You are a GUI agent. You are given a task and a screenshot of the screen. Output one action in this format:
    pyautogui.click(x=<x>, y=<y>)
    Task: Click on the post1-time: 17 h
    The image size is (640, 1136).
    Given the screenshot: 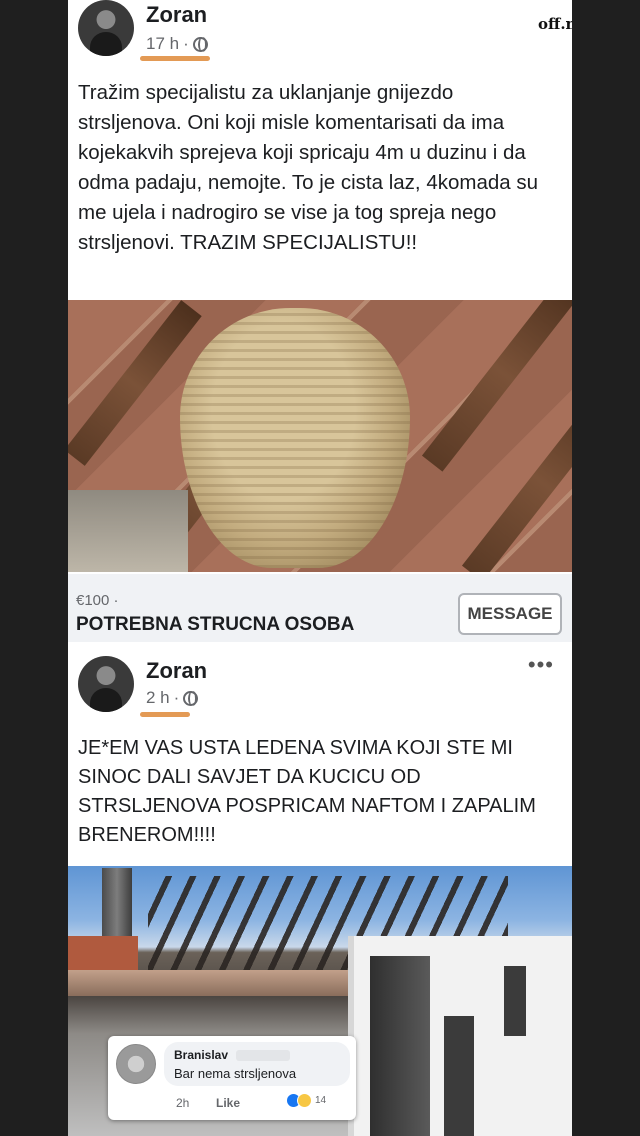 What is the action you would take?
    pyautogui.click(x=162, y=44)
    